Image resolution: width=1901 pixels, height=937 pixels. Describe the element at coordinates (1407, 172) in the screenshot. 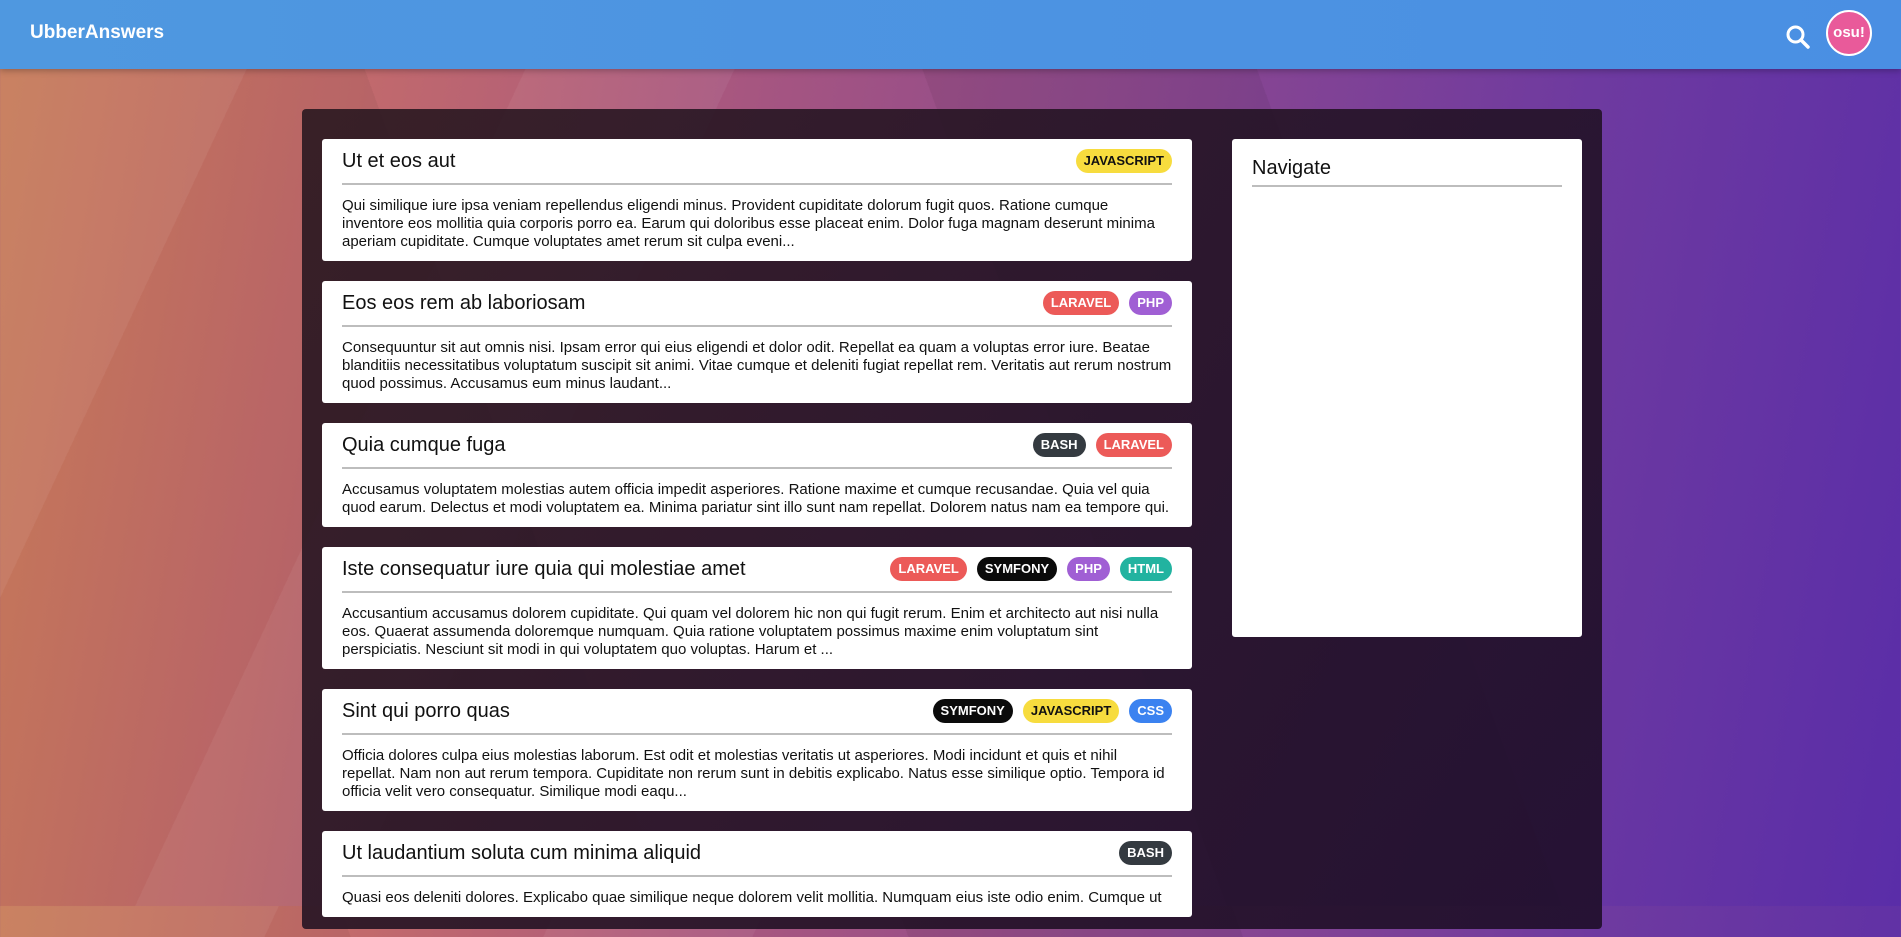

I see `sidebar-title: Navigate` at that location.